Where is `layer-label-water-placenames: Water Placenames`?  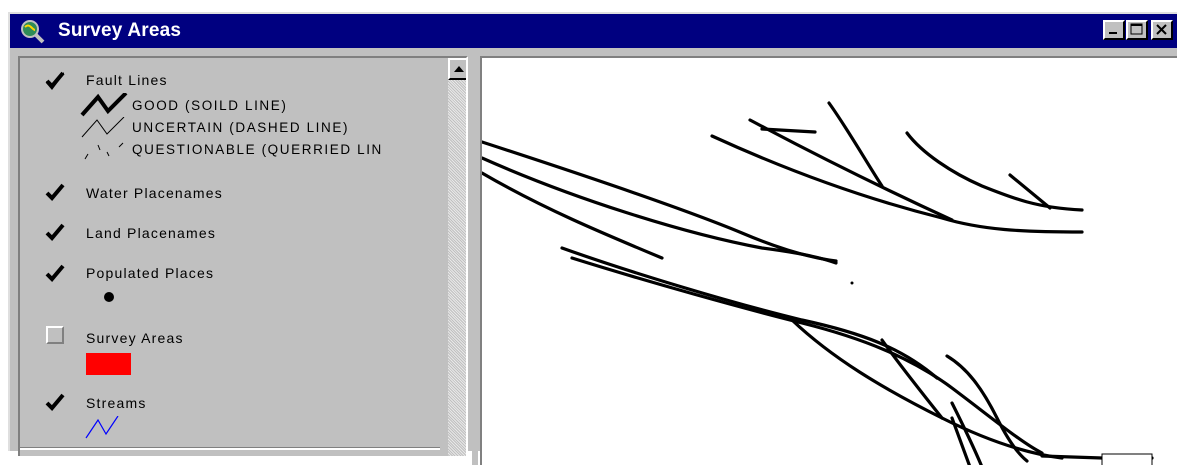
layer-label-water-placenames: Water Placenames is located at coordinates (154, 193).